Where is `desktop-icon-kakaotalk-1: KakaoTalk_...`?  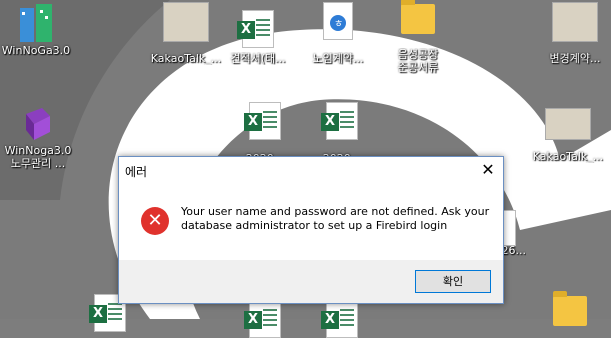
desktop-icon-kakaotalk-1: KakaoTalk_... is located at coordinates (186, 33).